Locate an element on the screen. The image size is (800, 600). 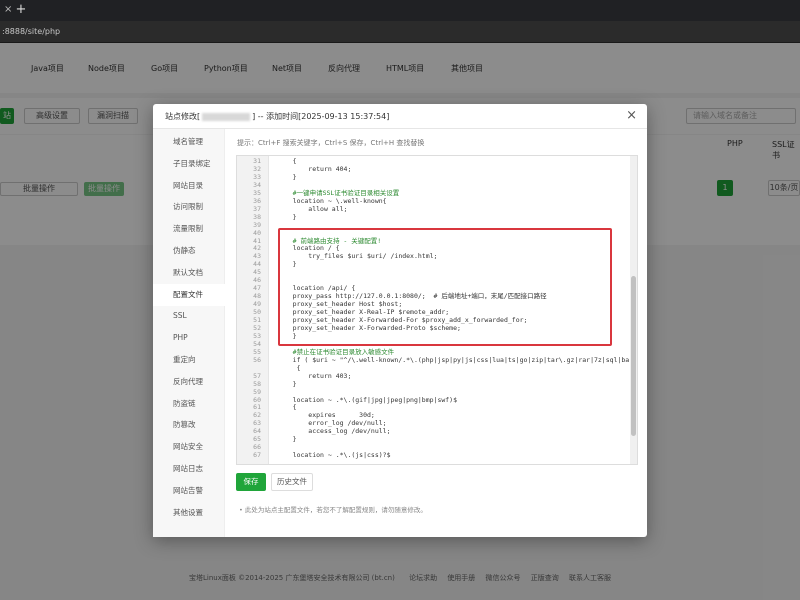
sidebar-item: 流量限制 is located at coordinates (189, 229).